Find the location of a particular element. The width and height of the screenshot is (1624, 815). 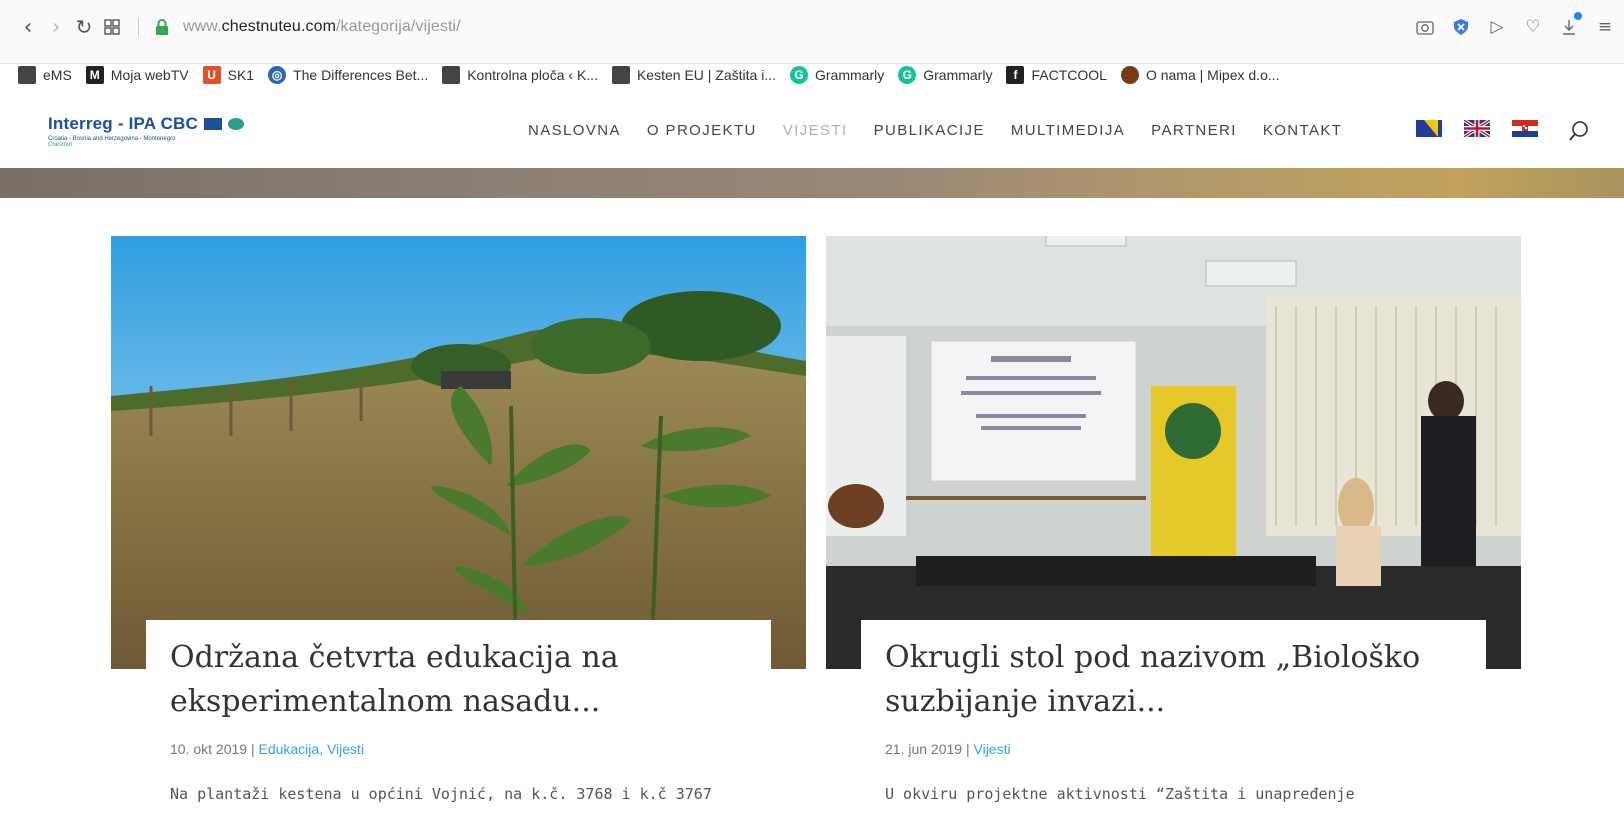

post-meta: 21. jun 2019 | Vijesti is located at coordinates (948, 749).